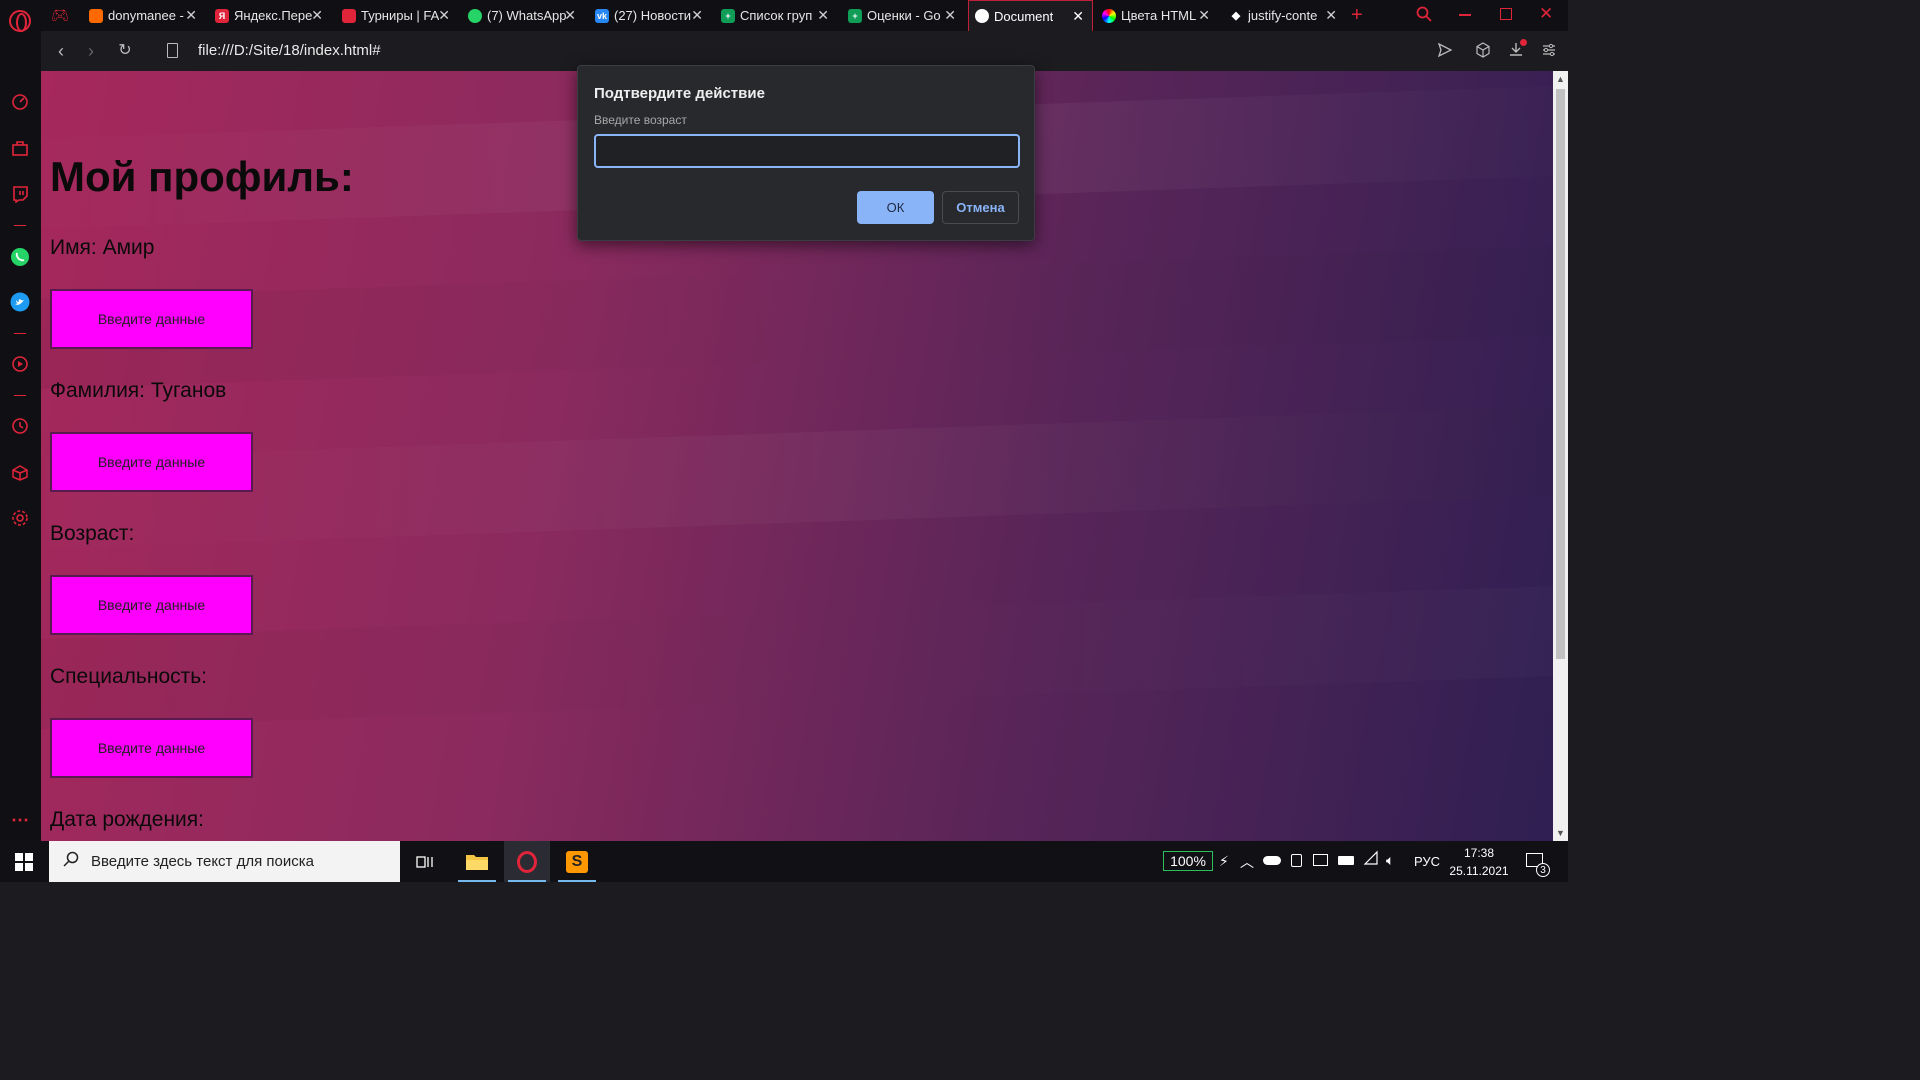 The height and width of the screenshot is (1080, 1920). I want to click on close-window-icon: ✕, so click(1546, 14).